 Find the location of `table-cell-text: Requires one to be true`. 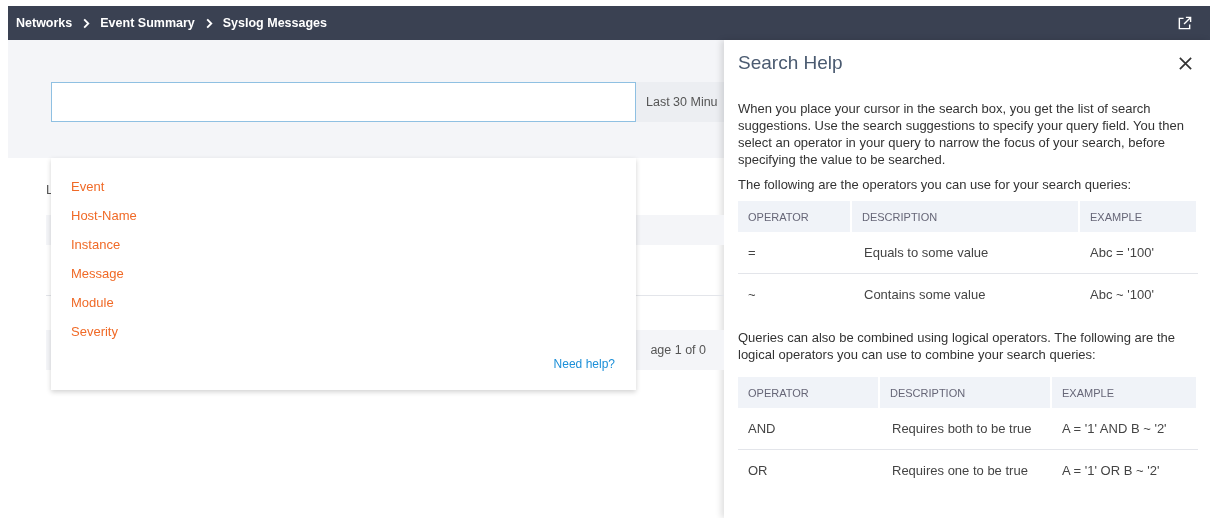

table-cell-text: Requires one to be true is located at coordinates (960, 471).